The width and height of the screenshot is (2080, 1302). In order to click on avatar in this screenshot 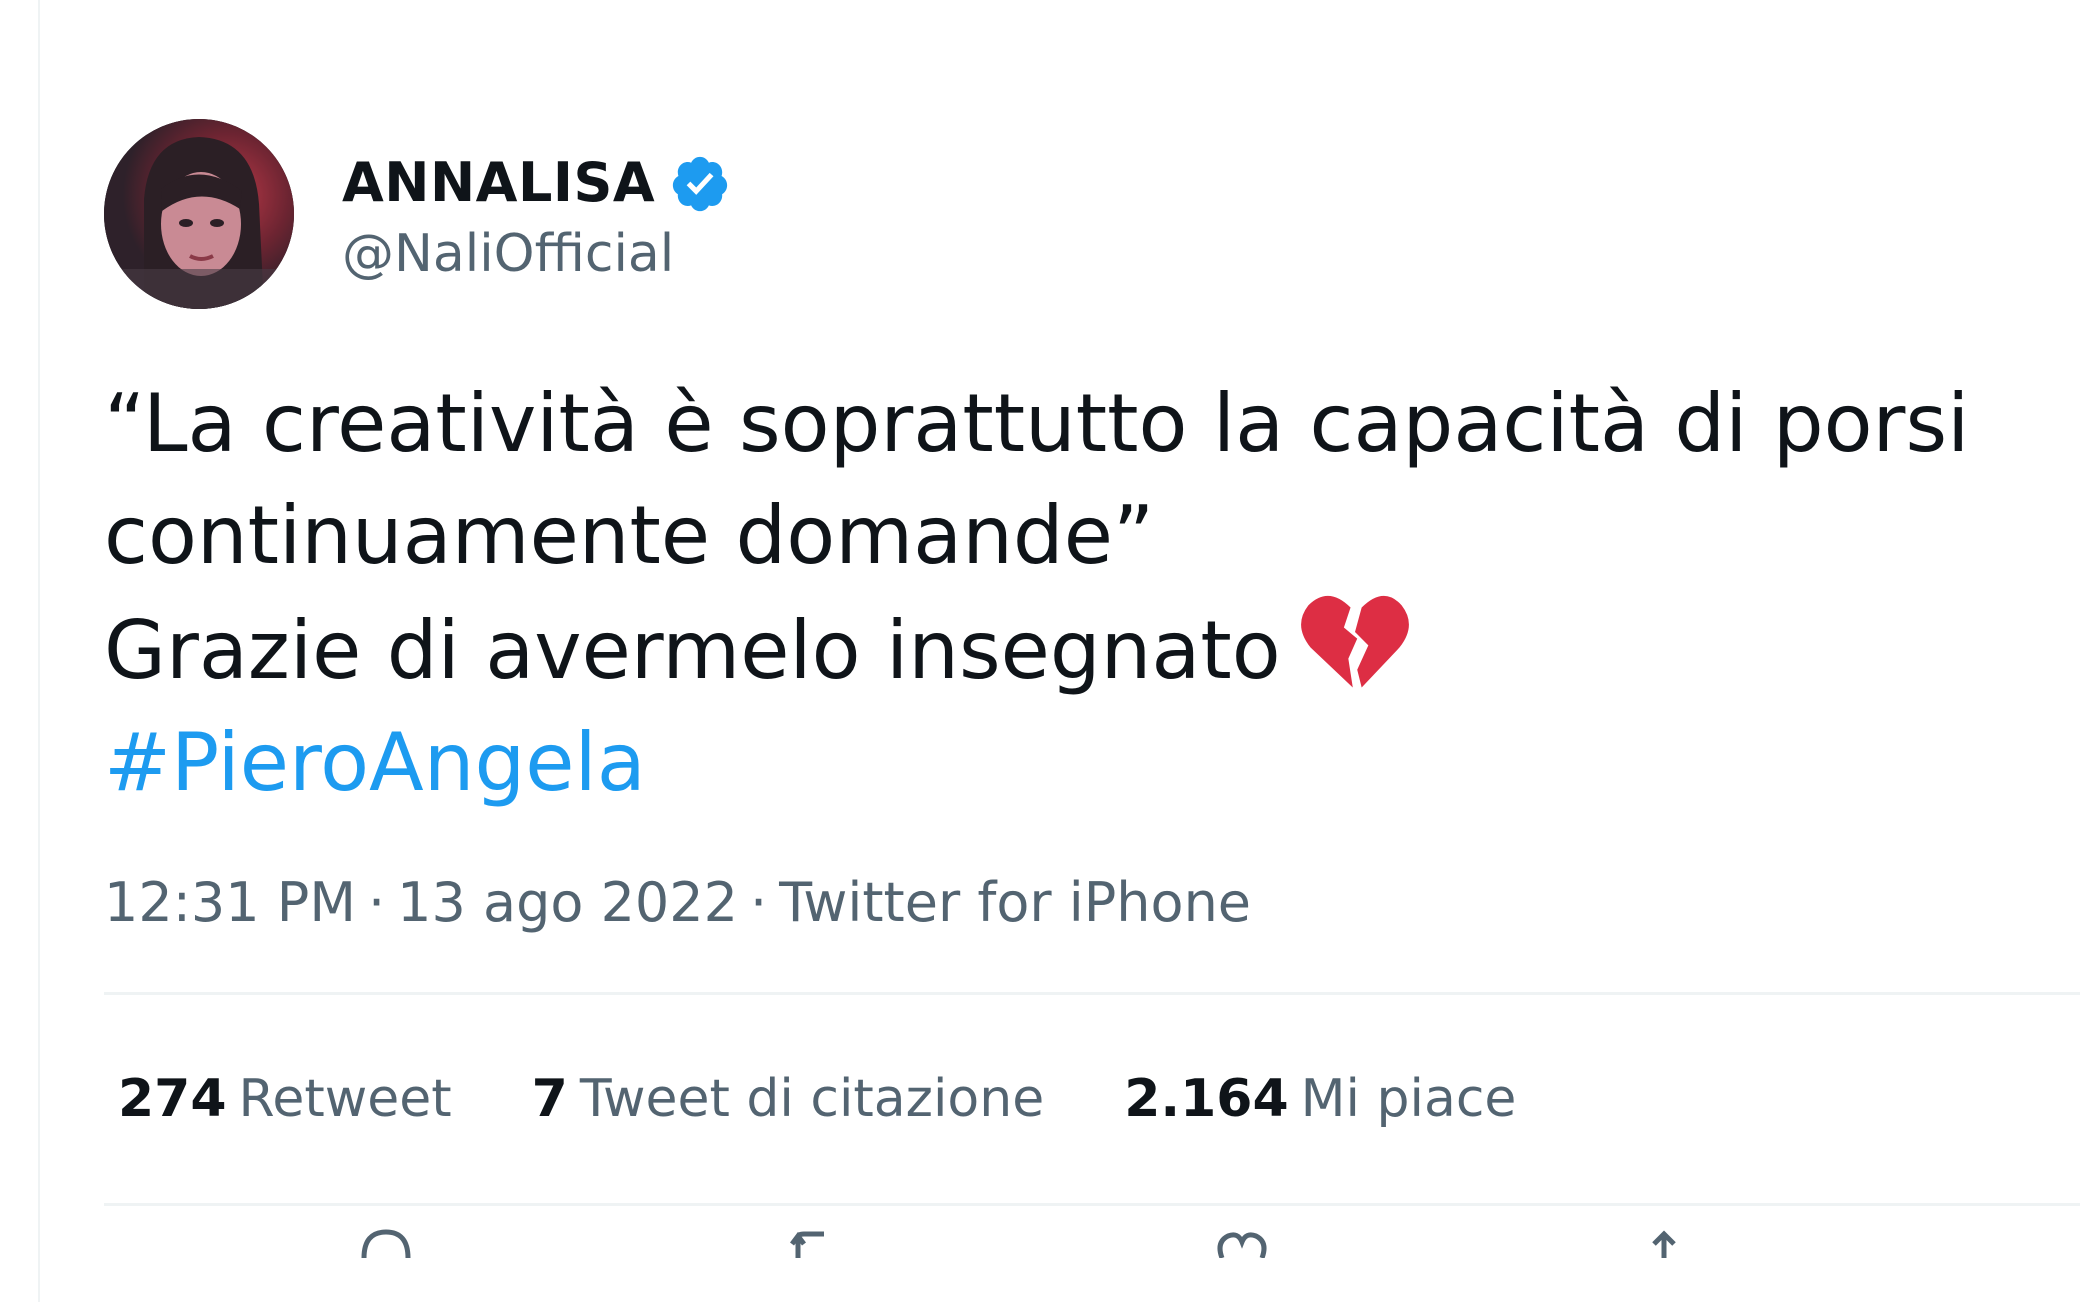, I will do `click(199, 214)`.